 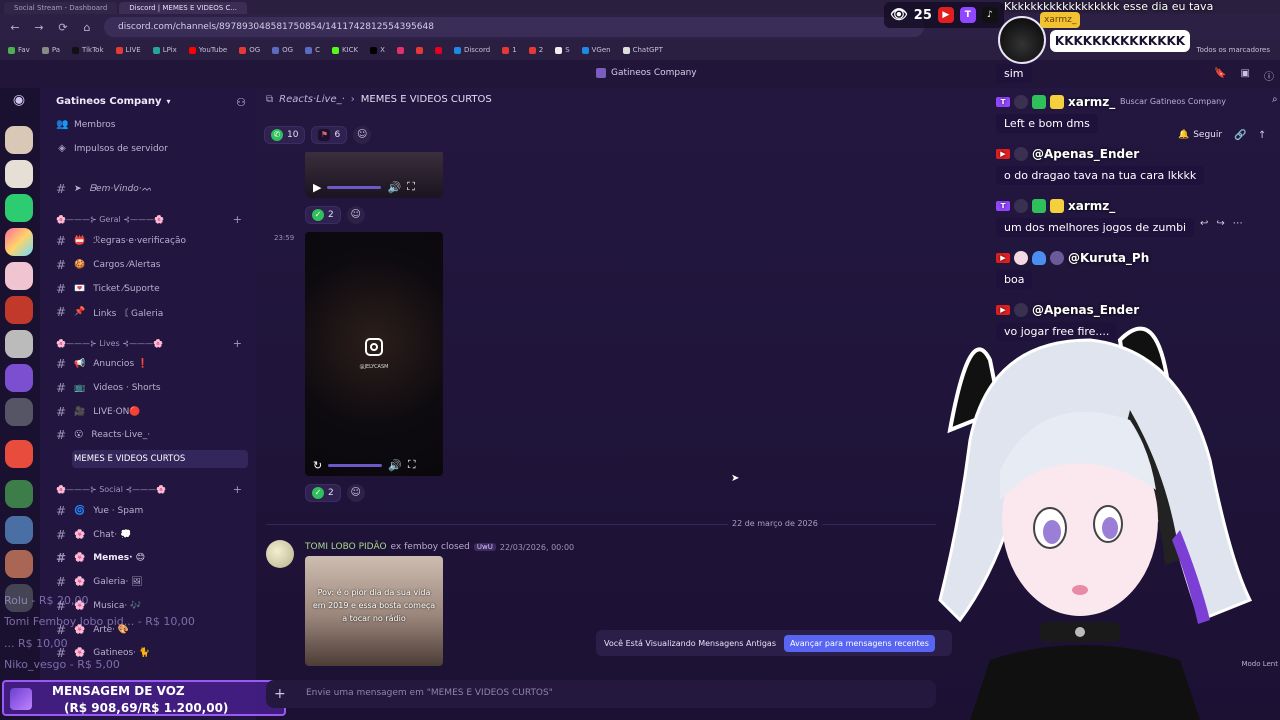 I want to click on channel-item: # 🎥 LIVE·ON🔴, so click(x=151, y=412).